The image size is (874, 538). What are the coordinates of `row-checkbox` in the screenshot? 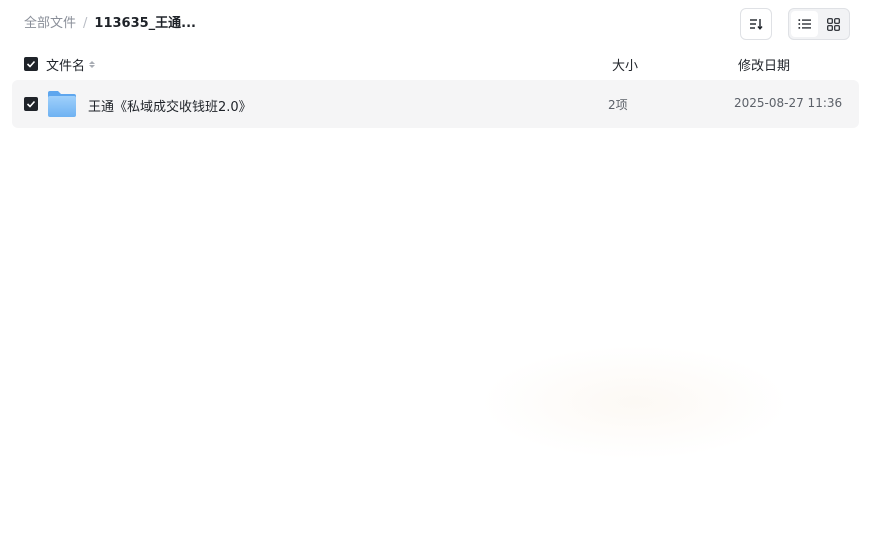 It's located at (31, 104).